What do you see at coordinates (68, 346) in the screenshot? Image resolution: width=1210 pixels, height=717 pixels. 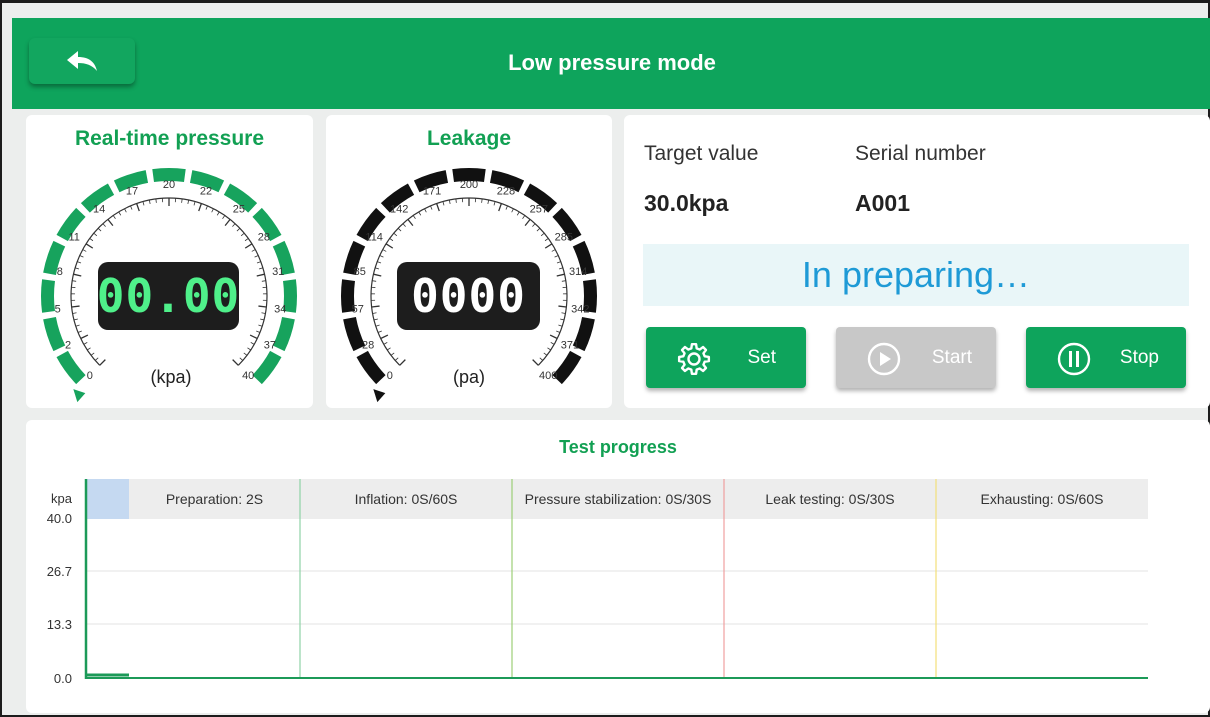 I see `pressure-gauge-tick-label: 2` at bounding box center [68, 346].